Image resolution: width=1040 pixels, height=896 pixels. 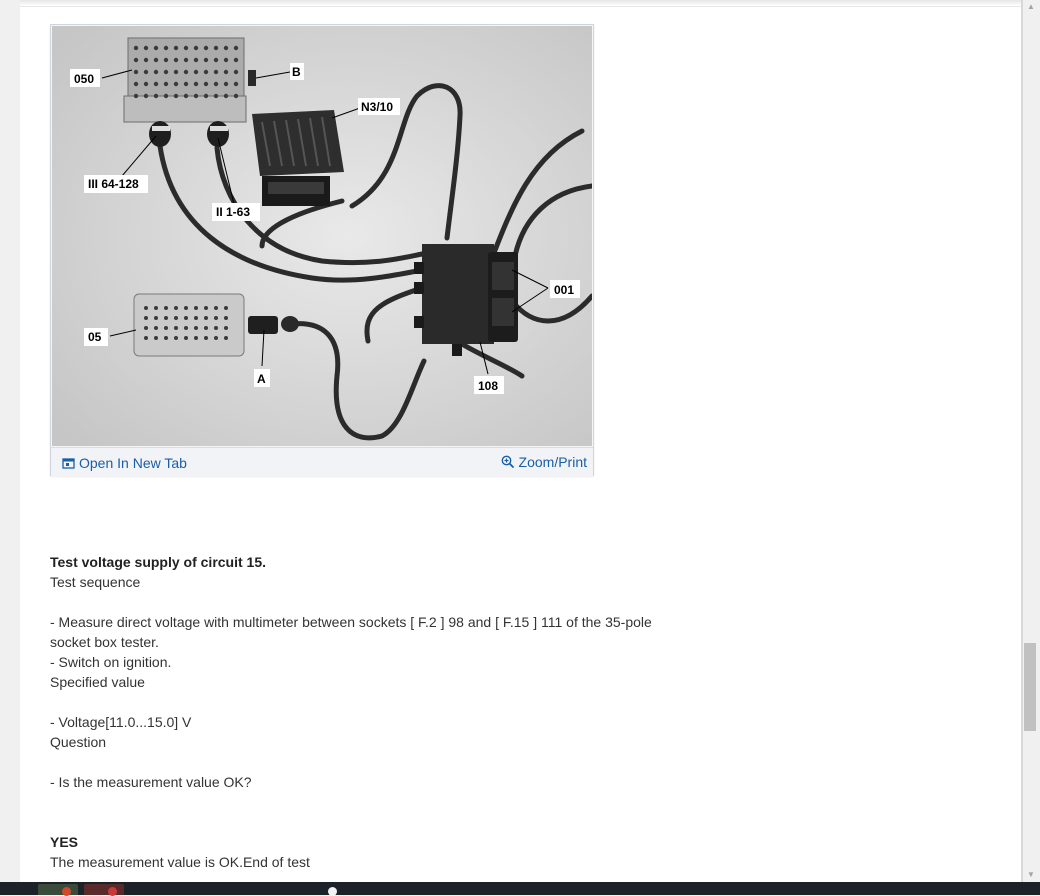 What do you see at coordinates (1030, 687) in the screenshot?
I see `scrollbar-thumb` at bounding box center [1030, 687].